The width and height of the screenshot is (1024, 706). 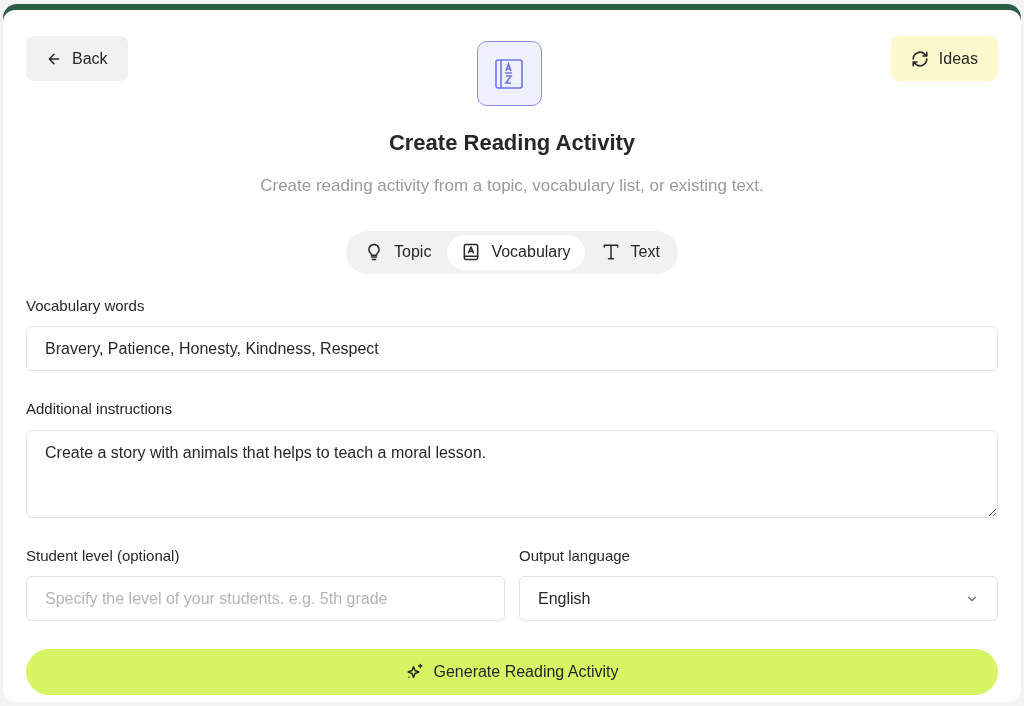 What do you see at coordinates (99, 409) in the screenshot?
I see `field-label: Additional instructions` at bounding box center [99, 409].